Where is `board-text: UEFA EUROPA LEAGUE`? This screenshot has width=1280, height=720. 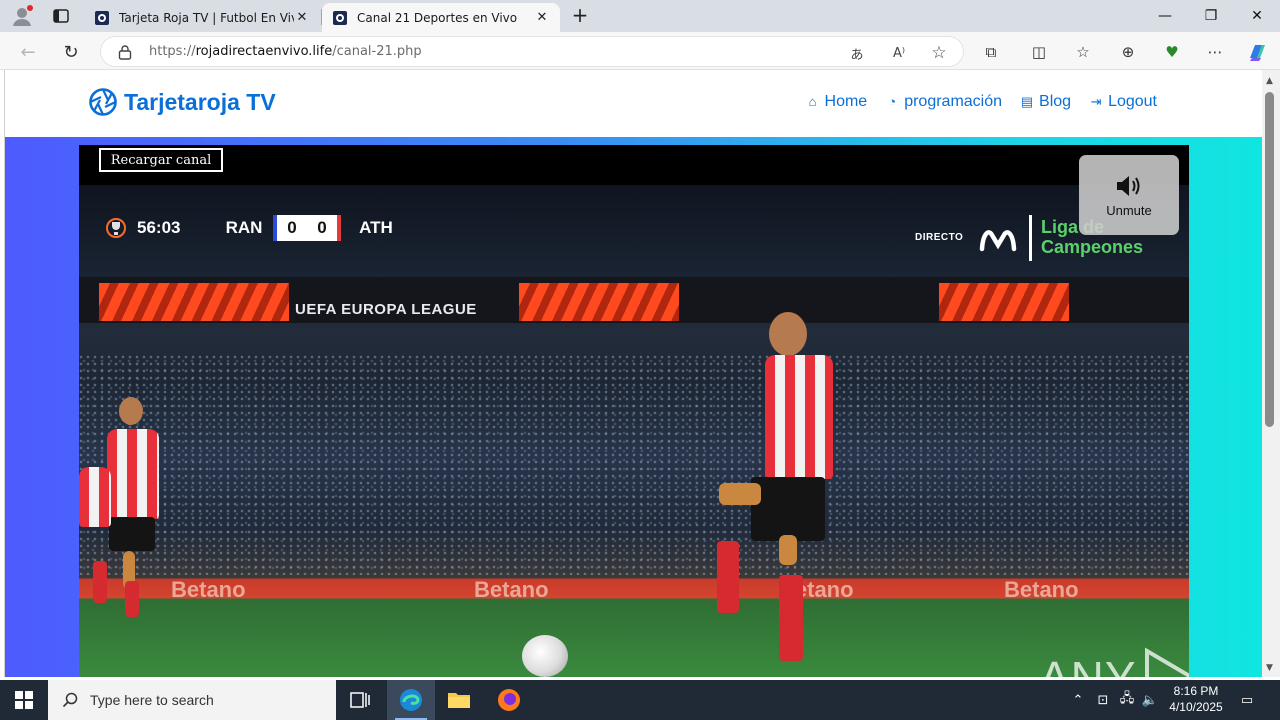 board-text: UEFA EUROPA LEAGUE is located at coordinates (386, 309).